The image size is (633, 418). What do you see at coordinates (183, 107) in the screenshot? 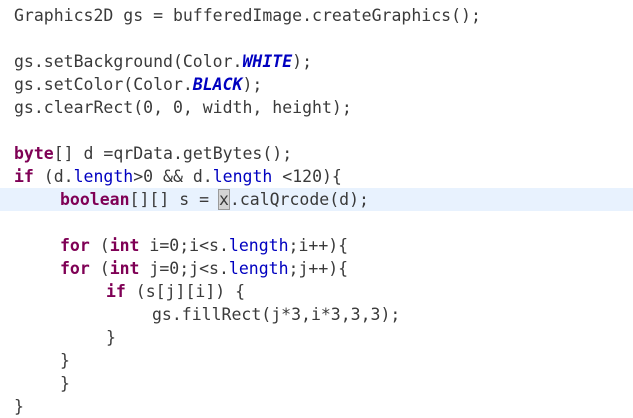
I see `code-text: gs.clearRect(0, 0, width, height);` at bounding box center [183, 107].